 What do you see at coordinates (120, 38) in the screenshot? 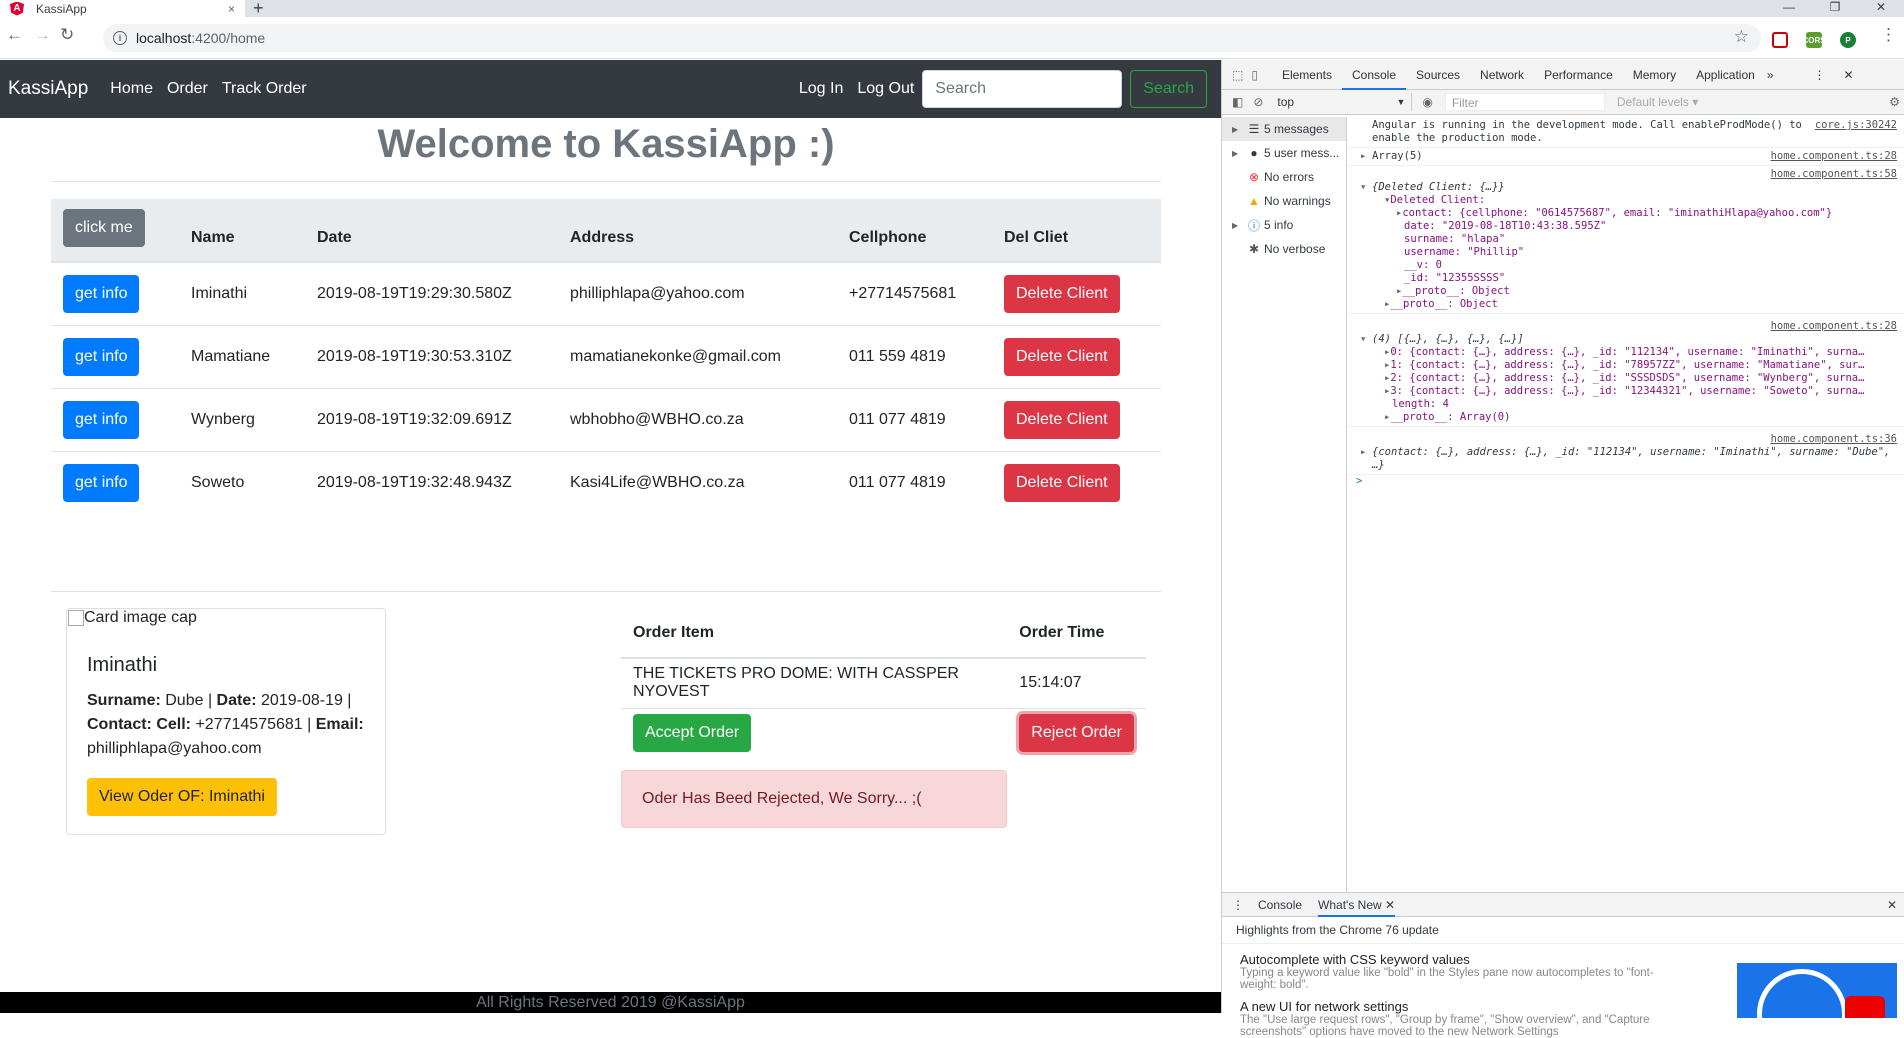
I see `info-icon: i` at bounding box center [120, 38].